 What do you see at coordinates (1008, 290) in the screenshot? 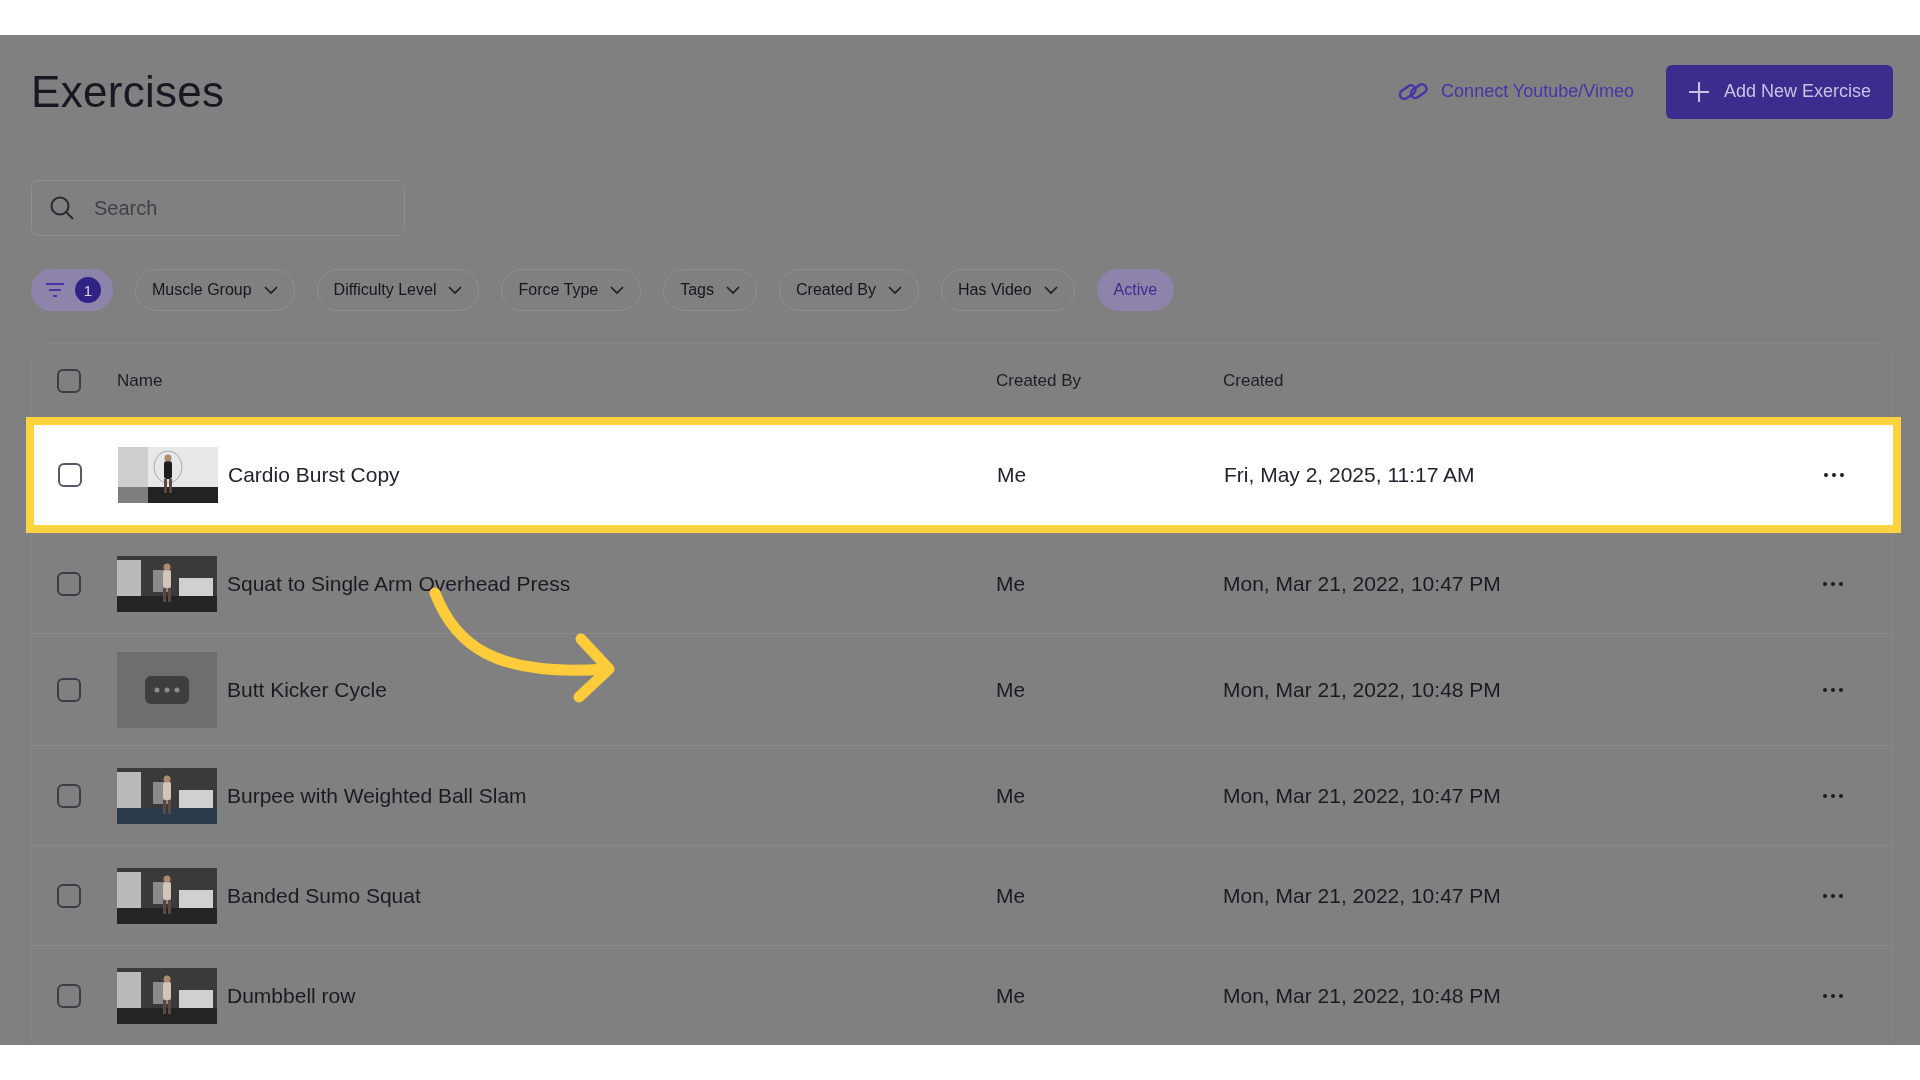
I see `filter-dropdown: Has Video` at bounding box center [1008, 290].